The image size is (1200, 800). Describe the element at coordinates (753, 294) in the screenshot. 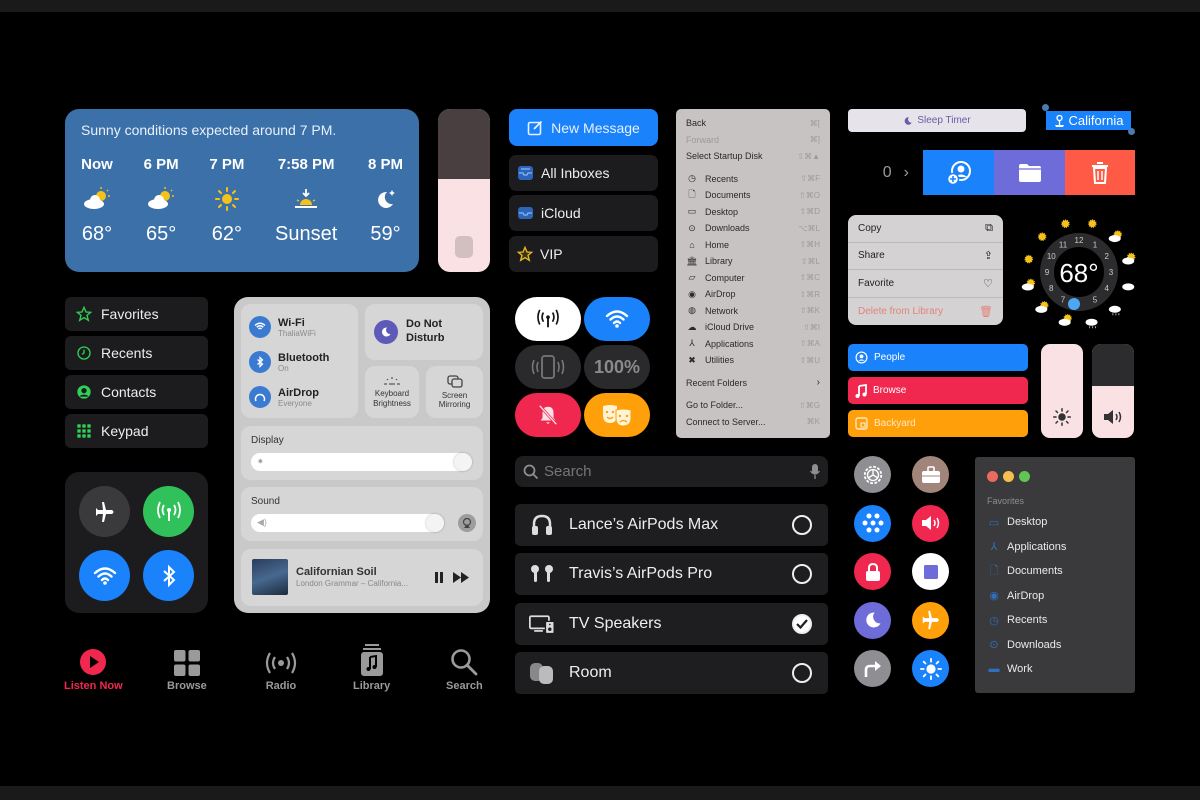

I see `menu-item-airdrop: ◉ AirDrop ⇧⌘R` at that location.